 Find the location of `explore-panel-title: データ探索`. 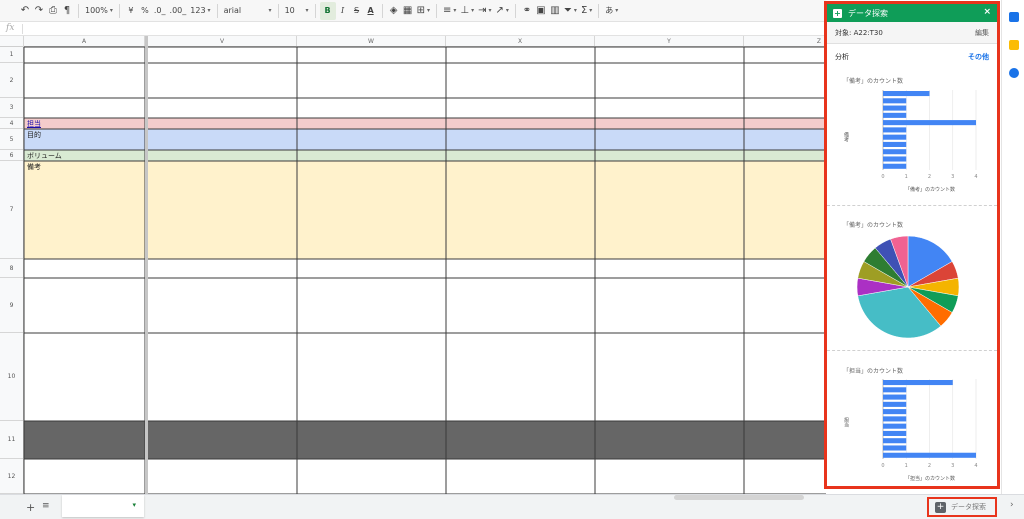

explore-panel-title: データ探索 is located at coordinates (868, 13).